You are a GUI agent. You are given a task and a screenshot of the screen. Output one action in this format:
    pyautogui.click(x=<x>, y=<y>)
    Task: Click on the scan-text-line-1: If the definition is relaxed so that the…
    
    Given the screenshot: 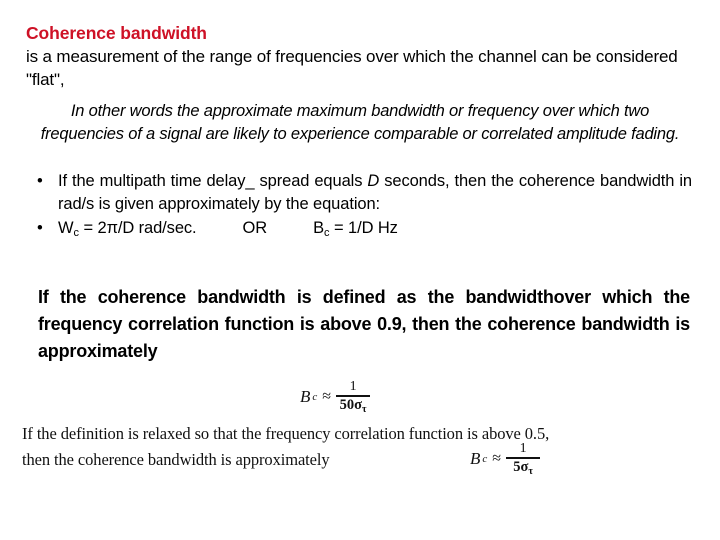 What is the action you would take?
    pyautogui.click(x=286, y=433)
    